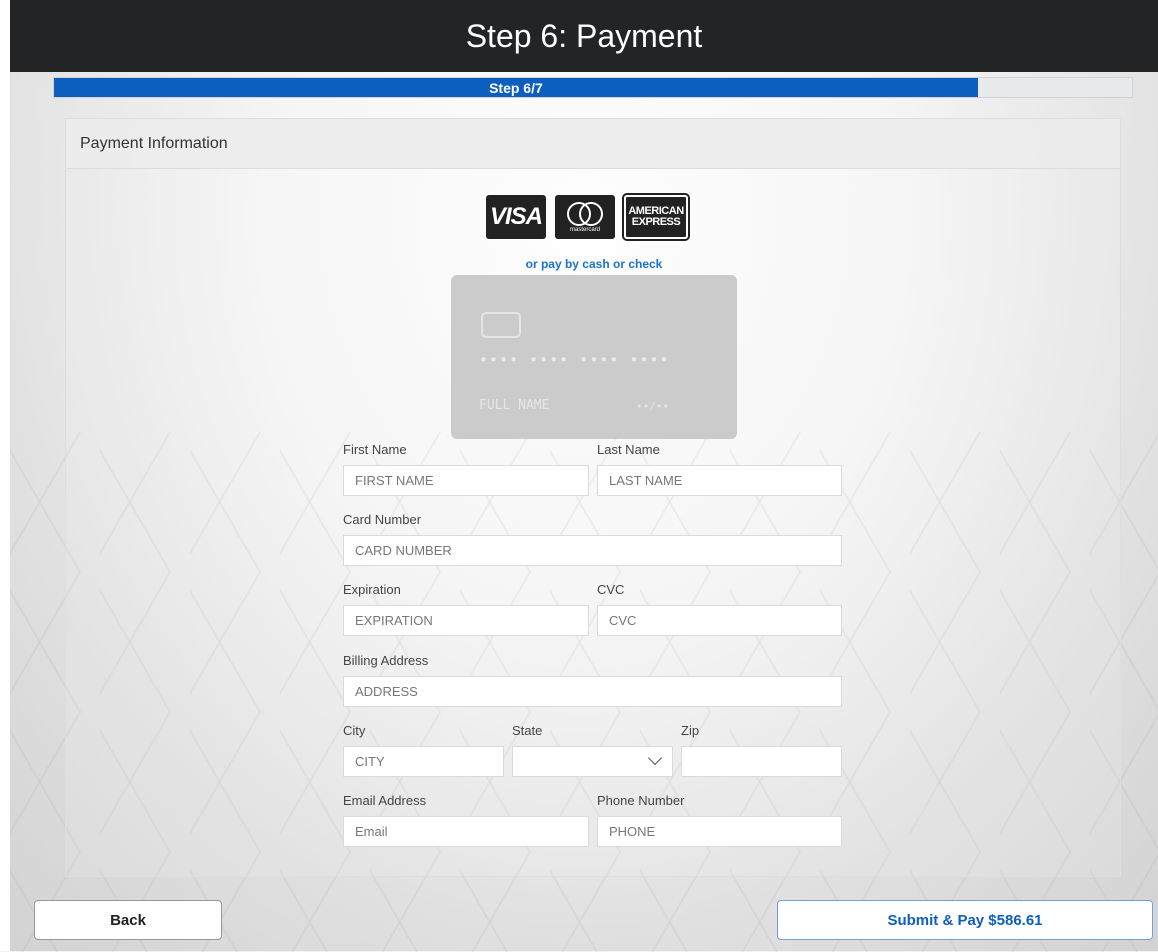 This screenshot has width=1158, height=952. Describe the element at coordinates (592, 550) in the screenshot. I see `card-number-field` at that location.